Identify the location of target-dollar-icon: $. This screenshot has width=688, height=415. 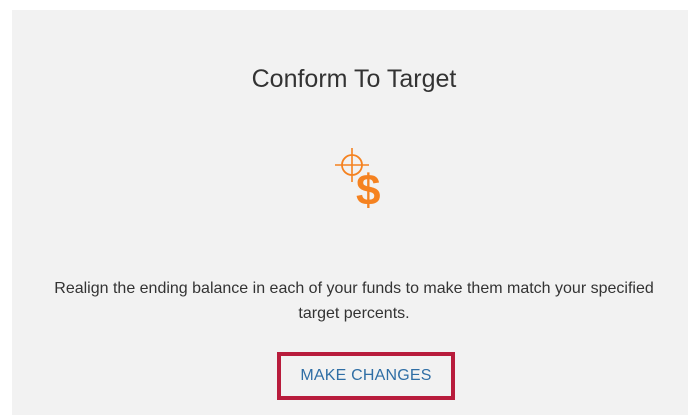
(366, 185).